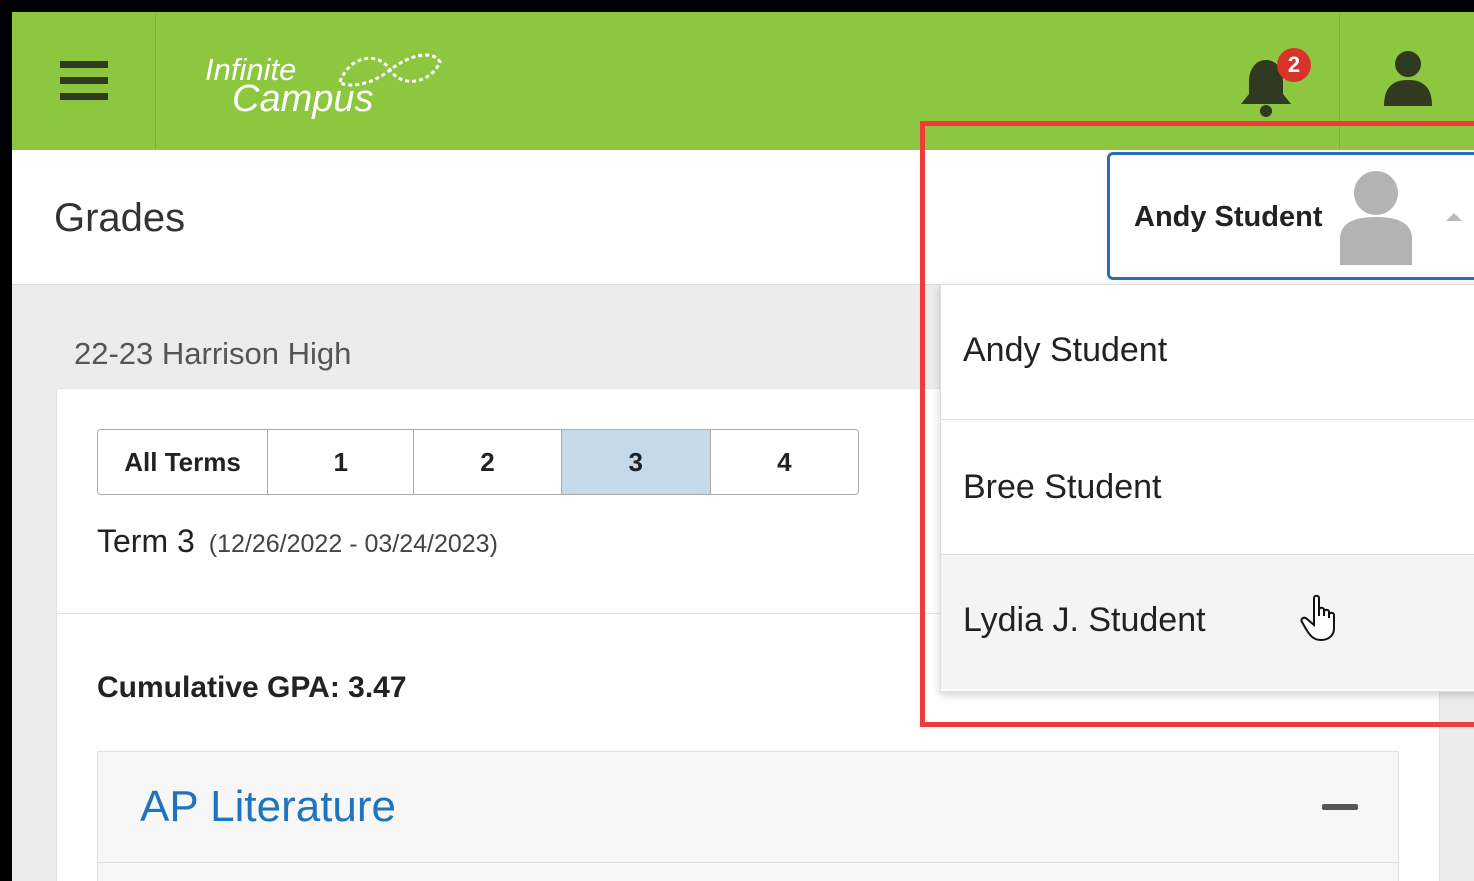  Describe the element at coordinates (1340, 807) in the screenshot. I see `minus-icon` at that location.